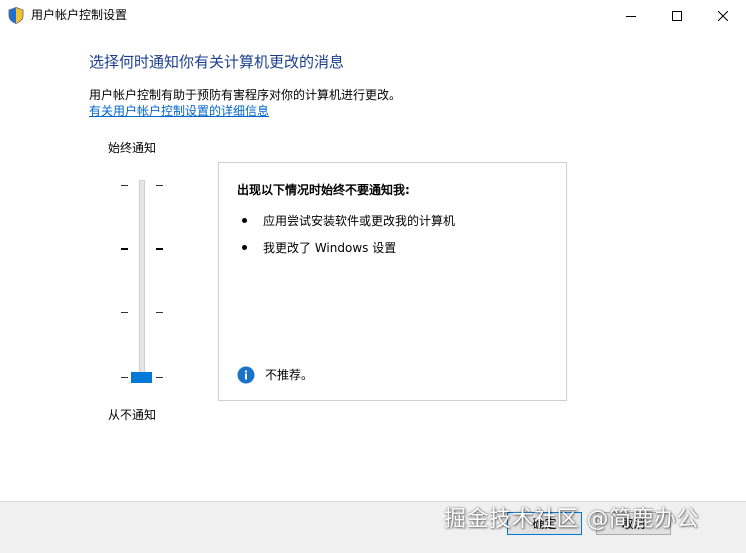 The image size is (746, 553). I want to click on minimize-icon, so click(631, 16).